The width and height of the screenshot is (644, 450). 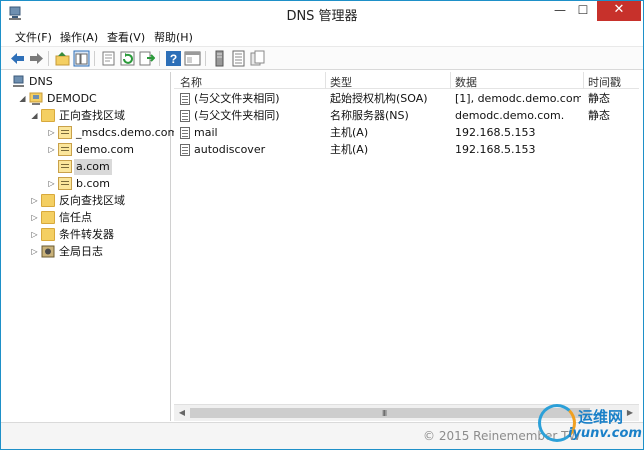 I want to click on tree-item-label: 信任点, so click(x=75, y=217).